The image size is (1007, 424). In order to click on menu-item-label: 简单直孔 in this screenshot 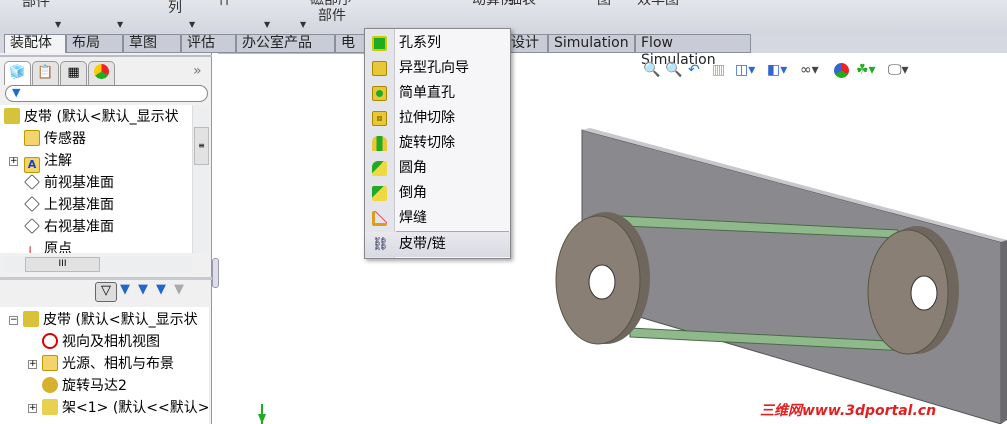, I will do `click(427, 93)`.